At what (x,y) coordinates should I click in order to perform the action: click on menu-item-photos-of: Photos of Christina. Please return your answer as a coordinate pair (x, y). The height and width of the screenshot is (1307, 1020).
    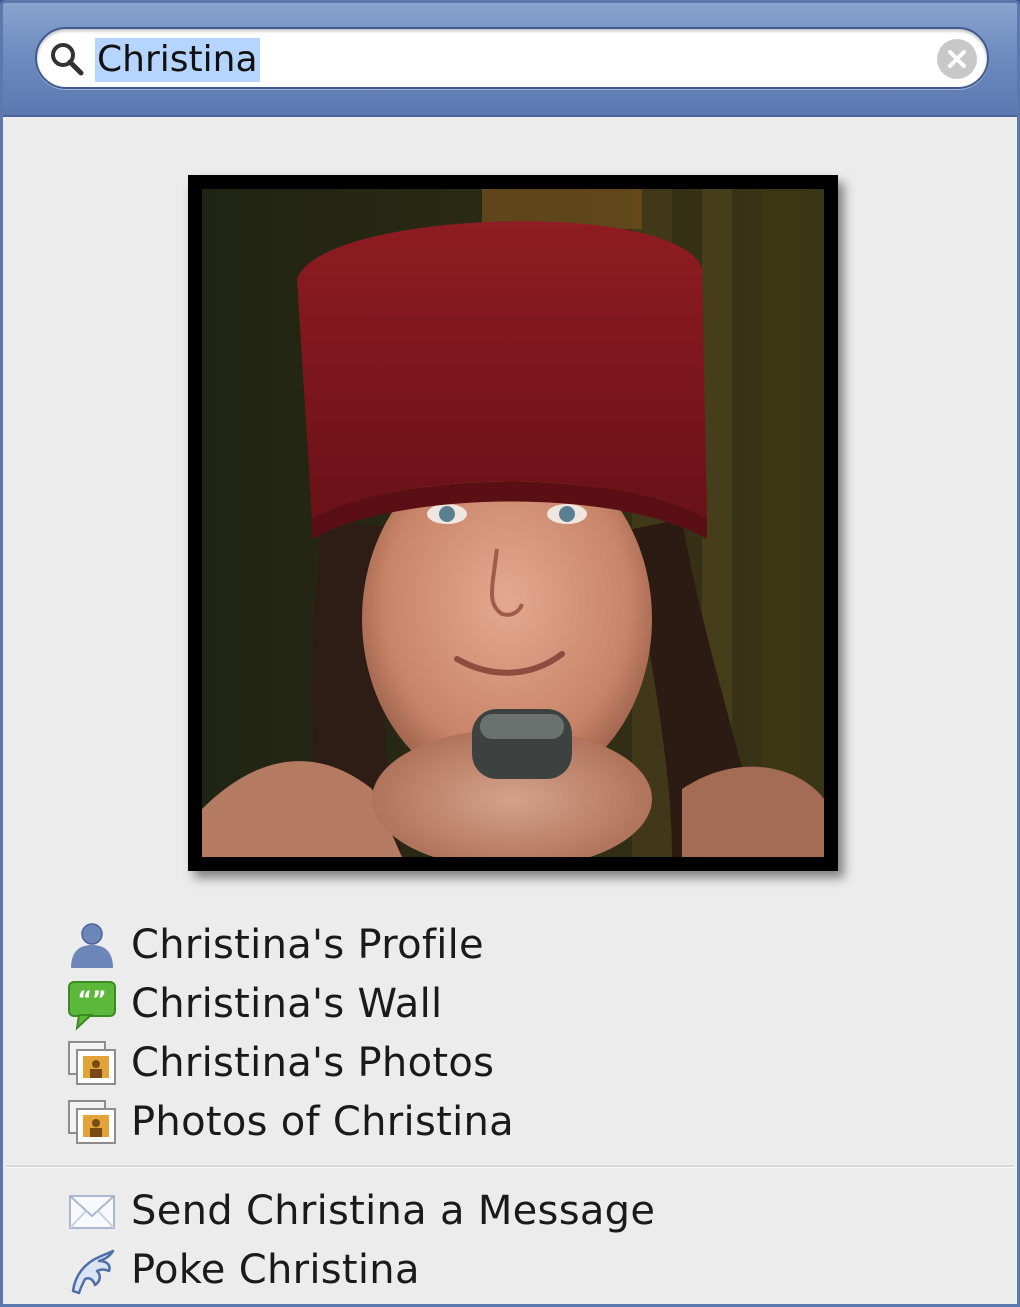
    Looking at the image, I should click on (289, 1122).